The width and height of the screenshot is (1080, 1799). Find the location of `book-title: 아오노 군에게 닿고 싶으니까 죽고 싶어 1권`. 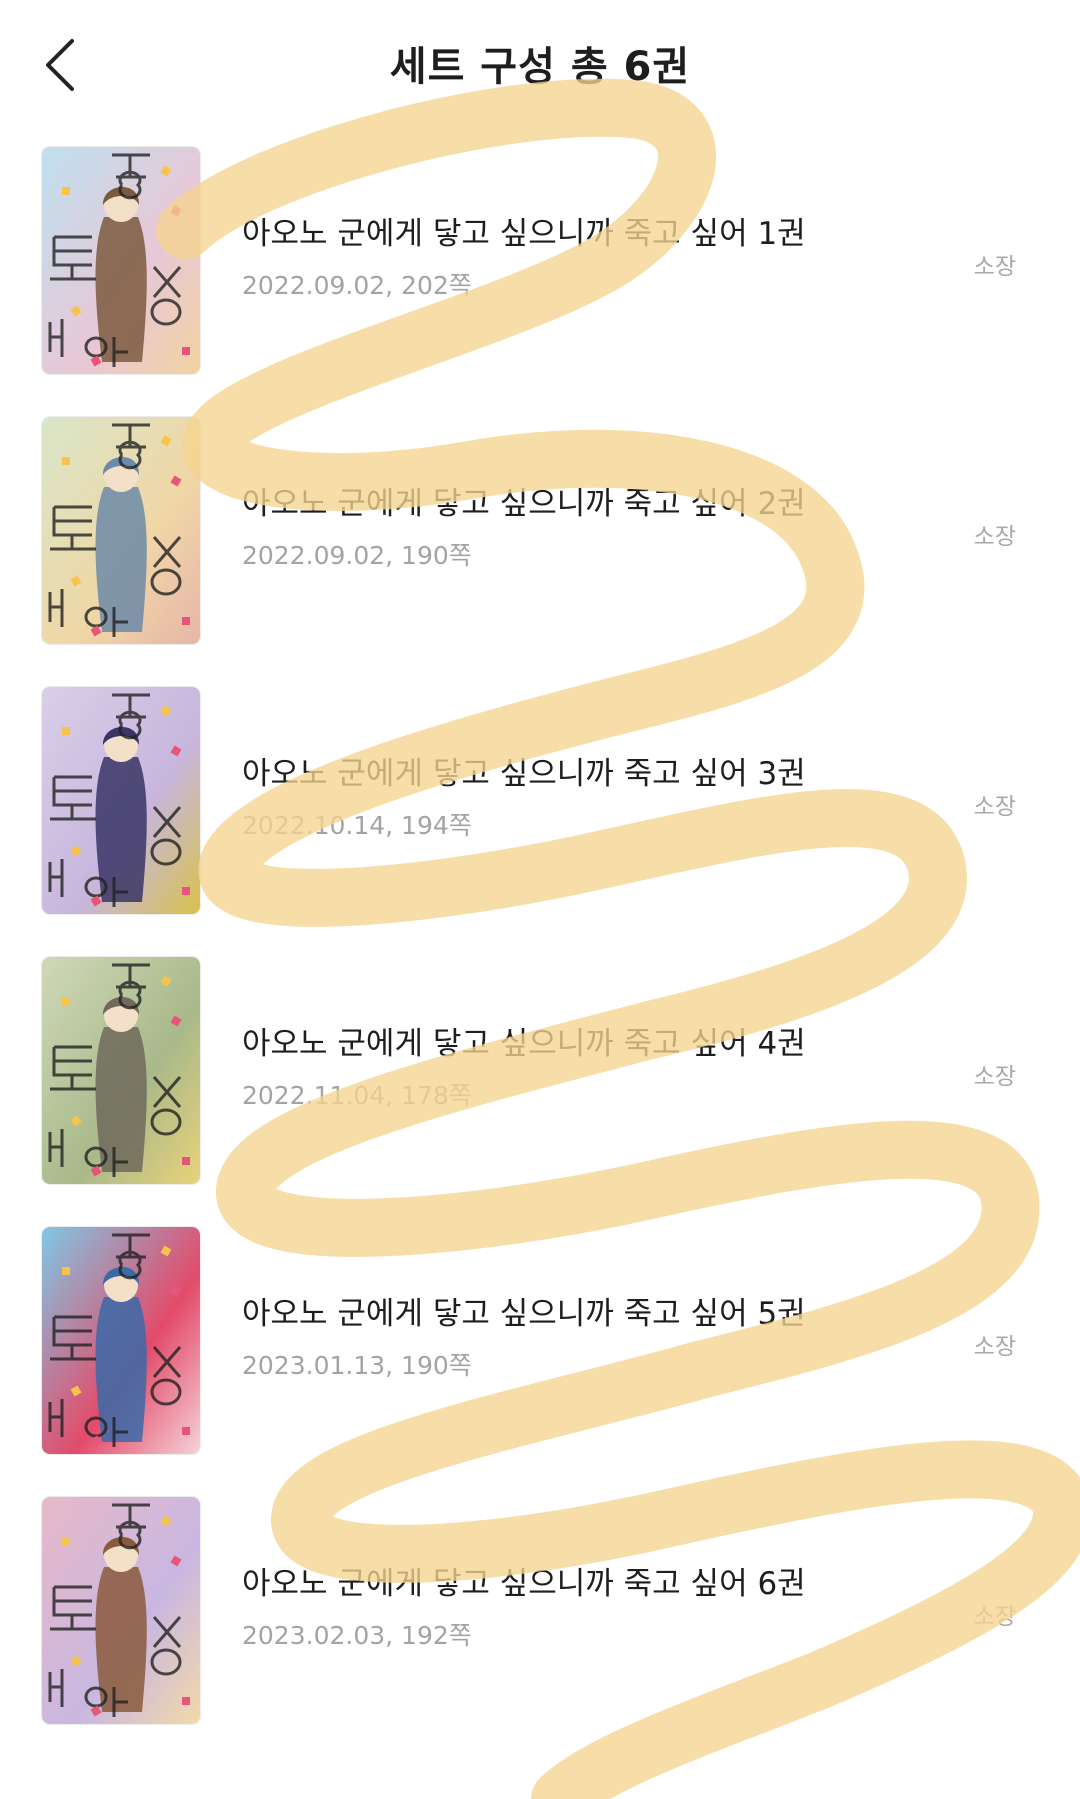

book-title: 아오노 군에게 닿고 싶으니까 죽고 싶어 1권 is located at coordinates (524, 230).